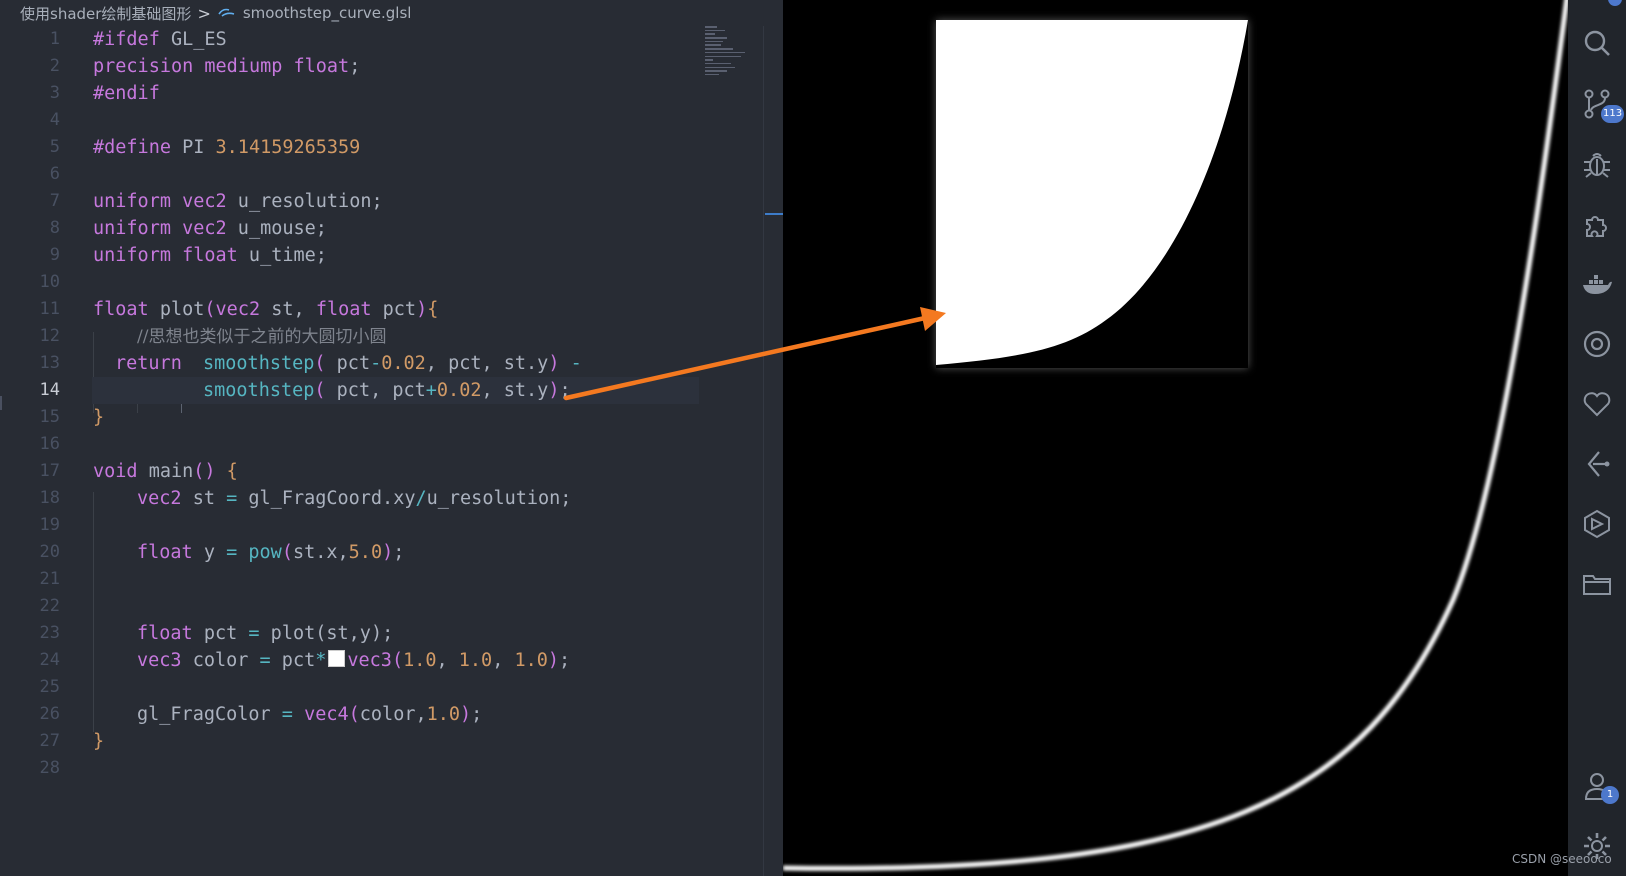 The width and height of the screenshot is (1626, 876). I want to click on zoomed-white-area, so click(1092, 192).